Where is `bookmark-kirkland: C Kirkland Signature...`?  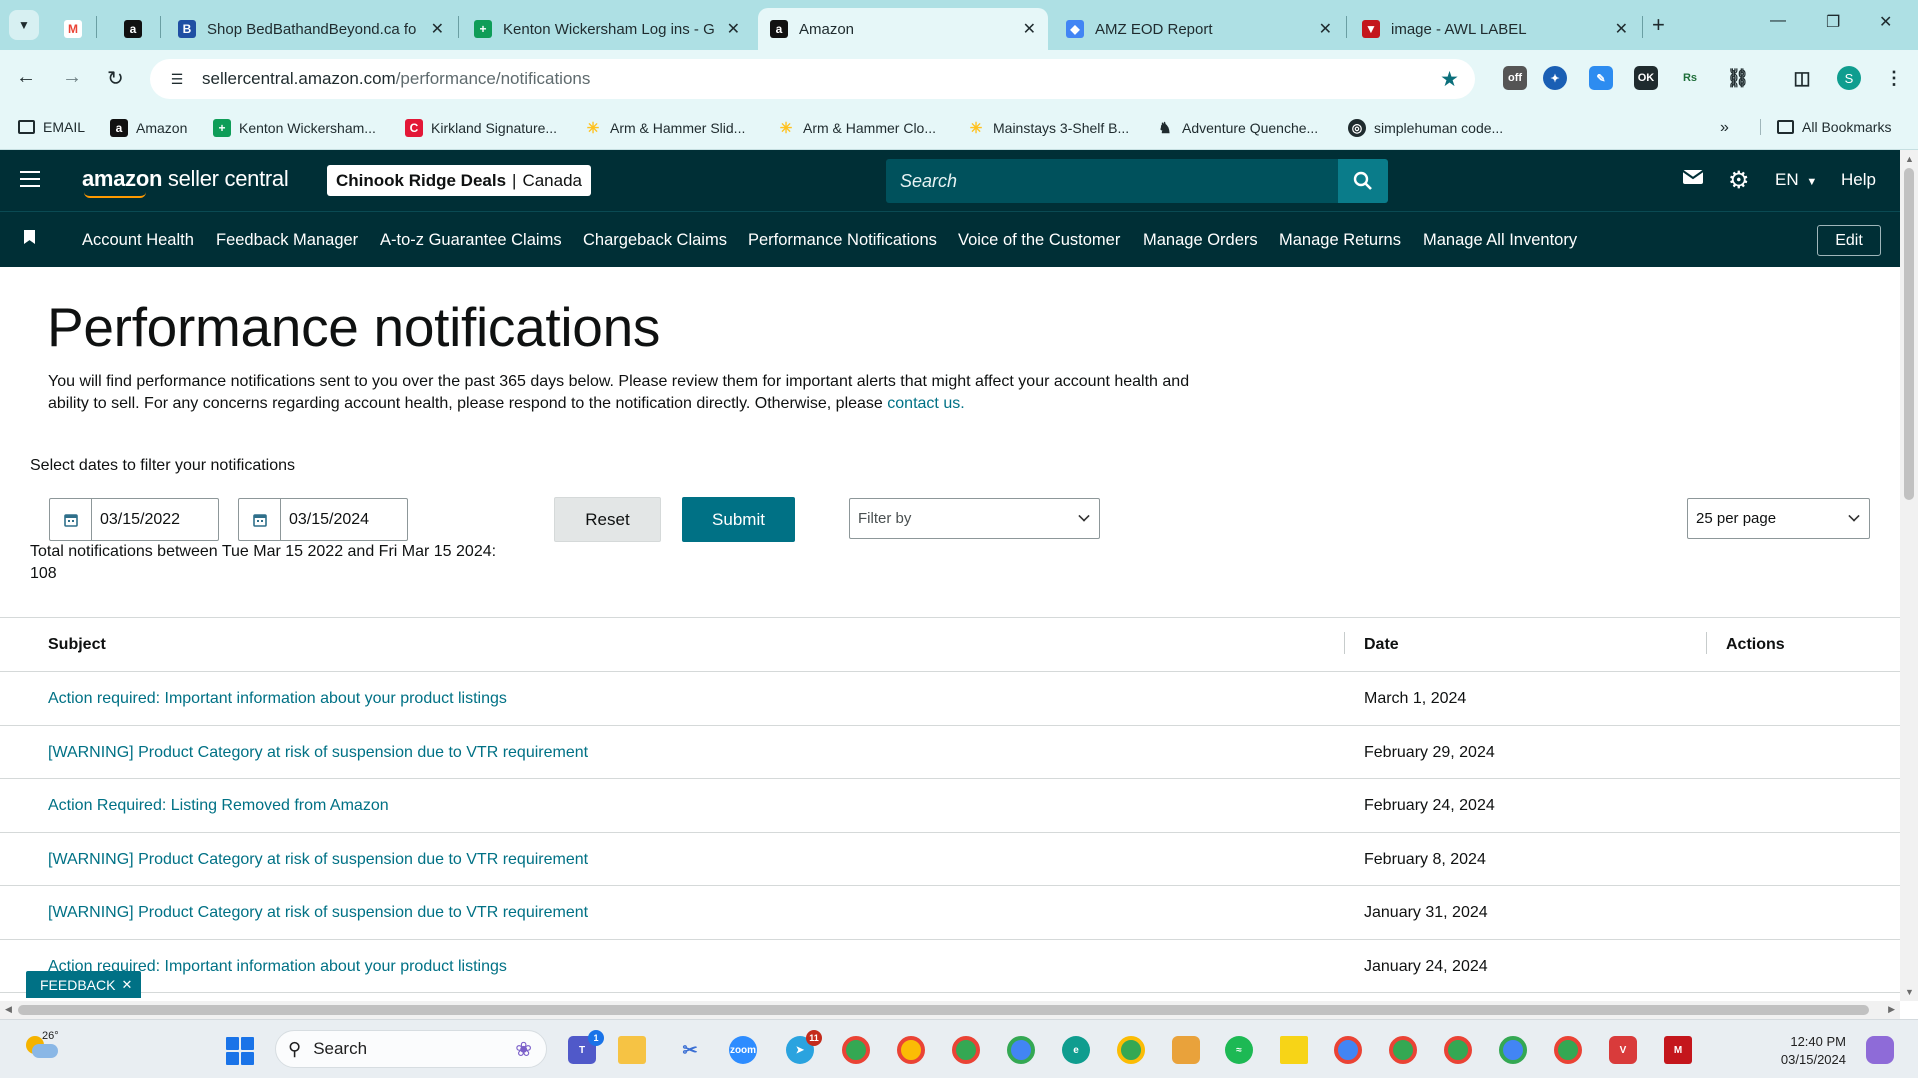 bookmark-kirkland: C Kirkland Signature... is located at coordinates (481, 128).